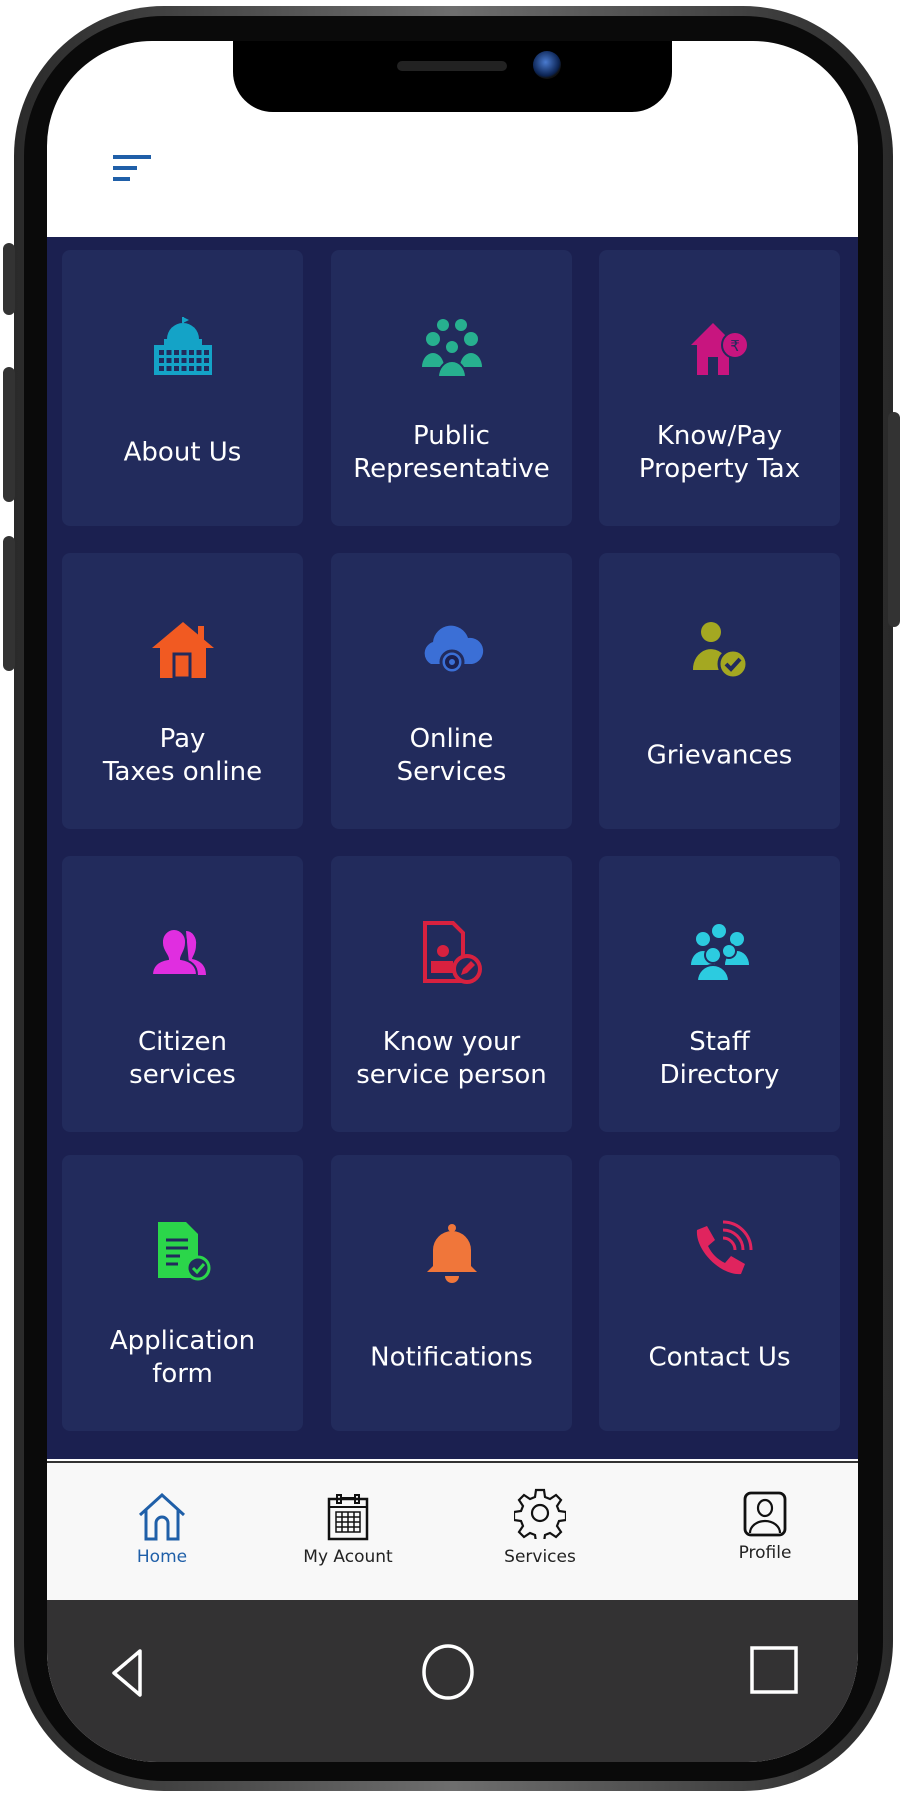 The height and width of the screenshot is (1799, 900). I want to click on tile-label: Know/Pay Property Tax, so click(719, 452).